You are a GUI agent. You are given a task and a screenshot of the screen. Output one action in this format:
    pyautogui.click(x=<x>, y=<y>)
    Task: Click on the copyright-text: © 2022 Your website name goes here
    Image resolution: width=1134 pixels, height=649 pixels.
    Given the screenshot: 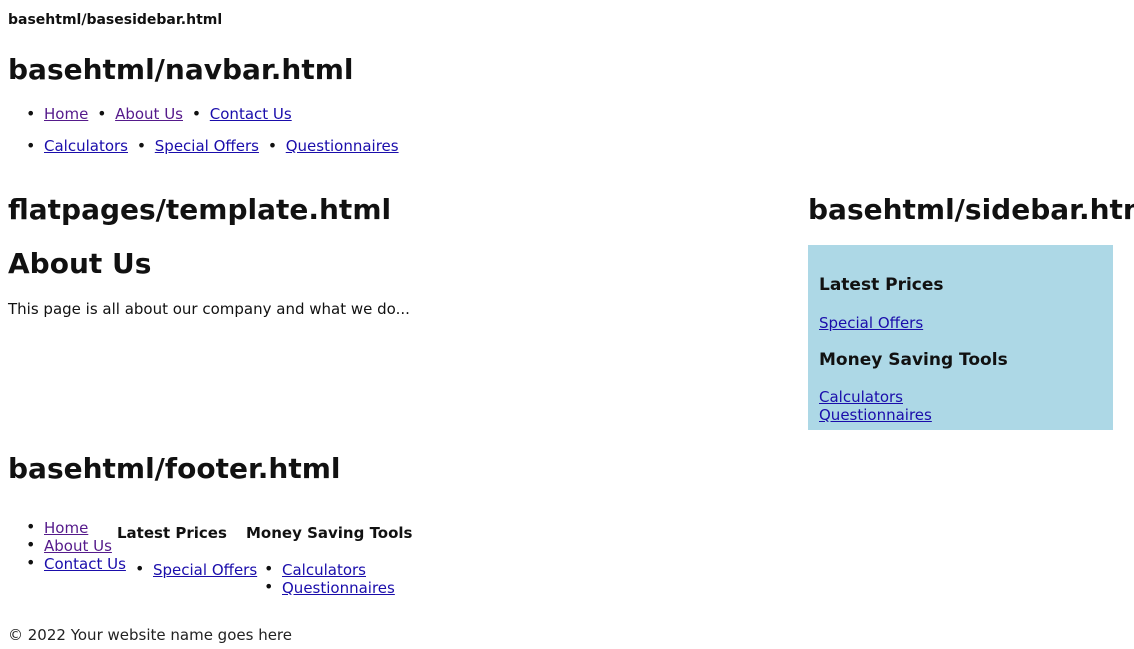 What is the action you would take?
    pyautogui.click(x=150, y=635)
    